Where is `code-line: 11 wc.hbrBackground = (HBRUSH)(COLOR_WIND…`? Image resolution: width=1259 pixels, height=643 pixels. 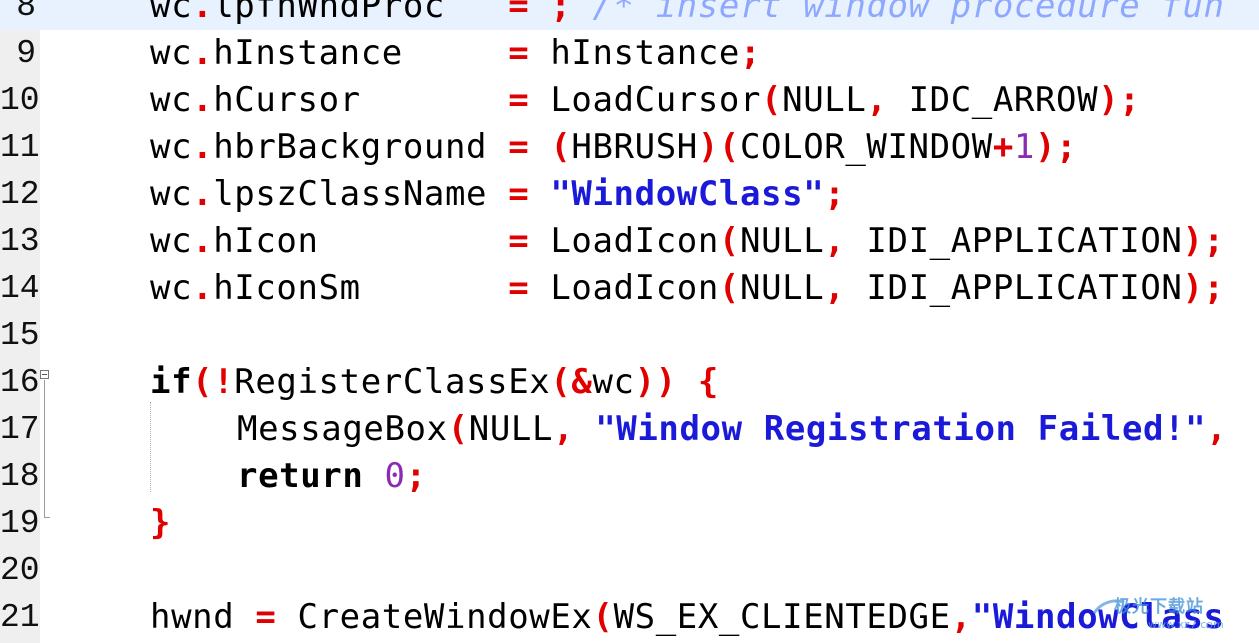 code-line: 11 wc.hbrBackground = (HBRUSH)(COLOR_WIND… is located at coordinates (629, 147).